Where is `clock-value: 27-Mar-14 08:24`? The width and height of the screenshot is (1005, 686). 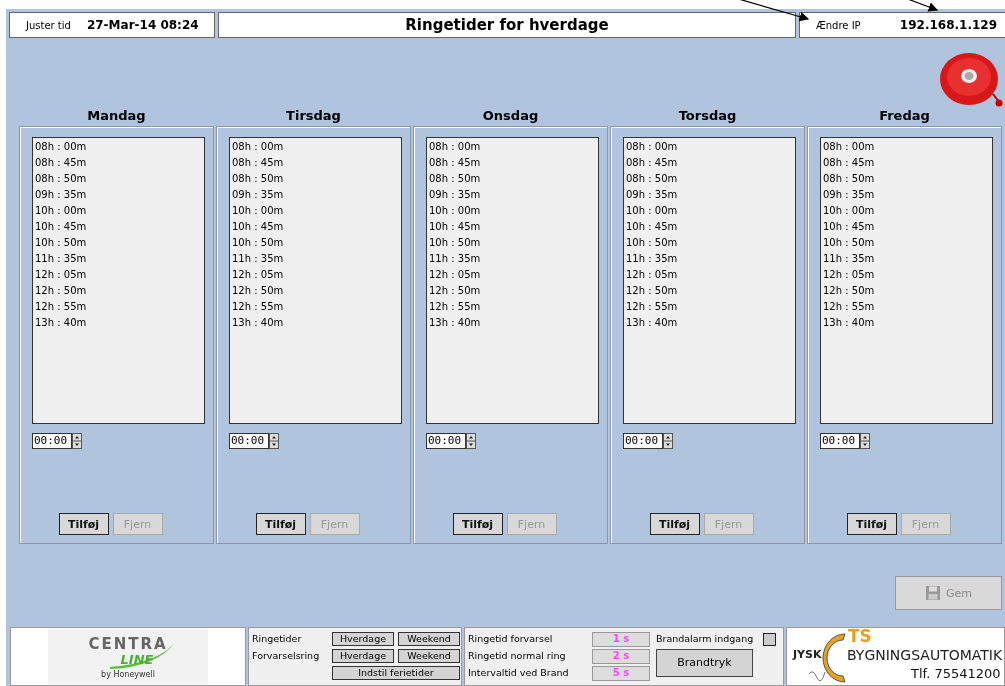 clock-value: 27-Mar-14 08:24 is located at coordinates (142, 25).